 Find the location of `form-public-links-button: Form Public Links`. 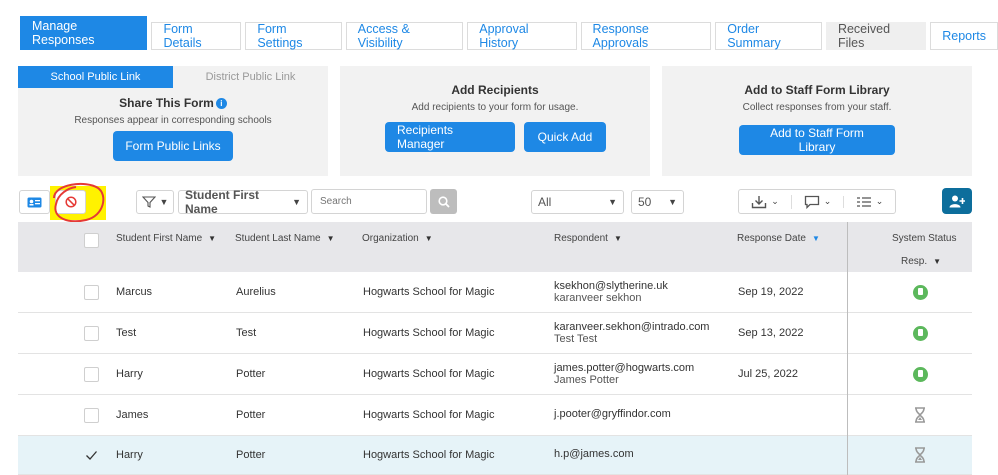

form-public-links-button: Form Public Links is located at coordinates (173, 146).